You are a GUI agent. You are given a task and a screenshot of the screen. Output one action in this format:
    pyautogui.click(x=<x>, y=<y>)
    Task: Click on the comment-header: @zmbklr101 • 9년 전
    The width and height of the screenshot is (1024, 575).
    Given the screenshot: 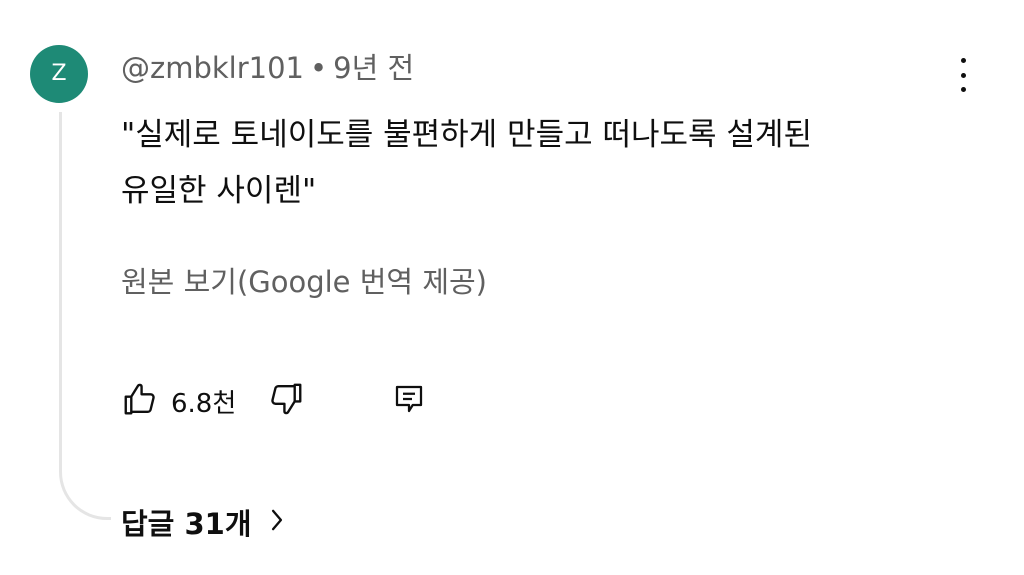 What is the action you would take?
    pyautogui.click(x=267, y=68)
    